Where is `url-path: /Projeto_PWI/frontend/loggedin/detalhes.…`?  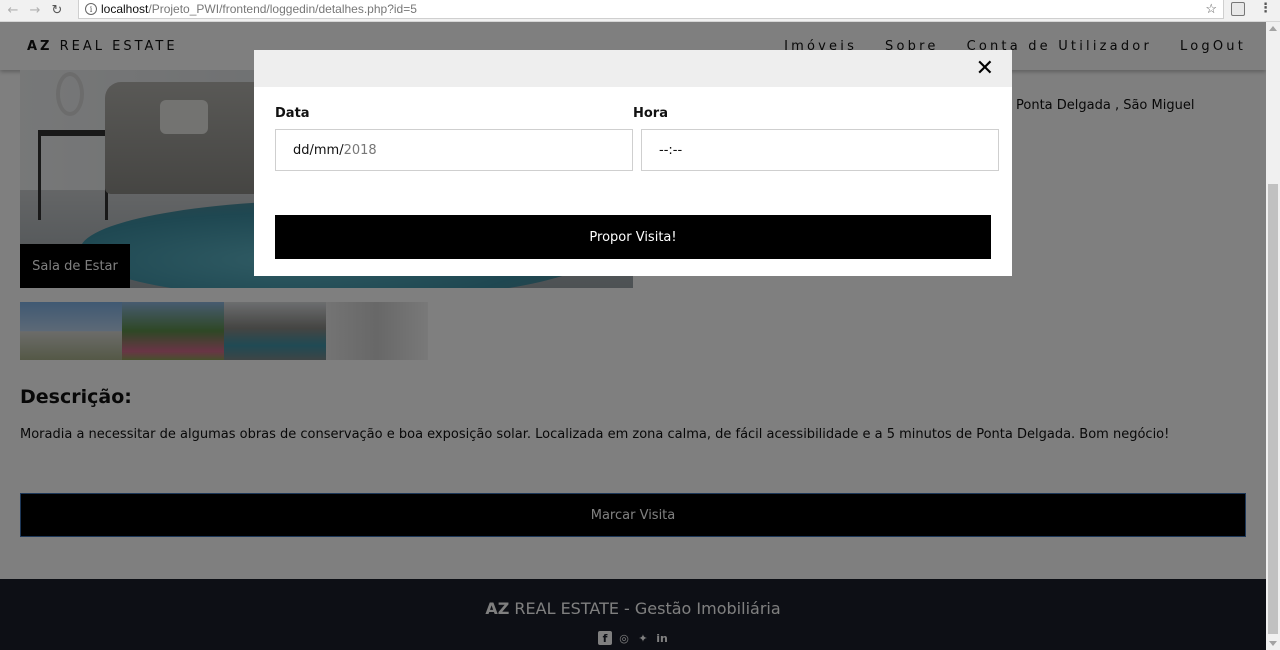
url-path: /Projeto_PWI/frontend/loggedin/detalhes.… is located at coordinates (282, 9).